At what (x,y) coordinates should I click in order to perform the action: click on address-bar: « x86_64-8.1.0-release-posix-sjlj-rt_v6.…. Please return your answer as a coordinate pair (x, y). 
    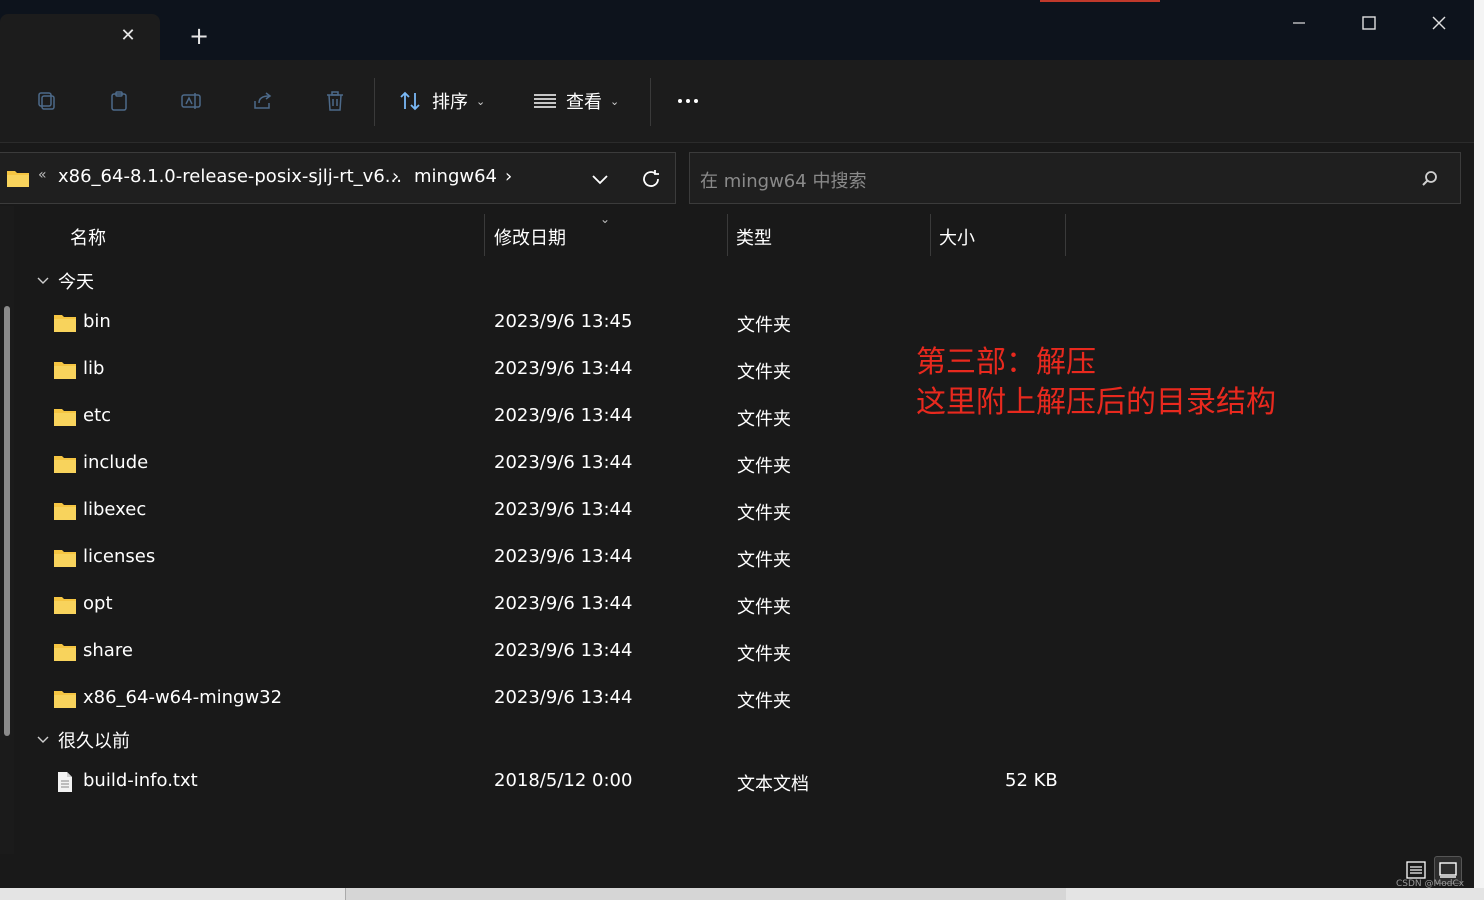
    Looking at the image, I should click on (338, 178).